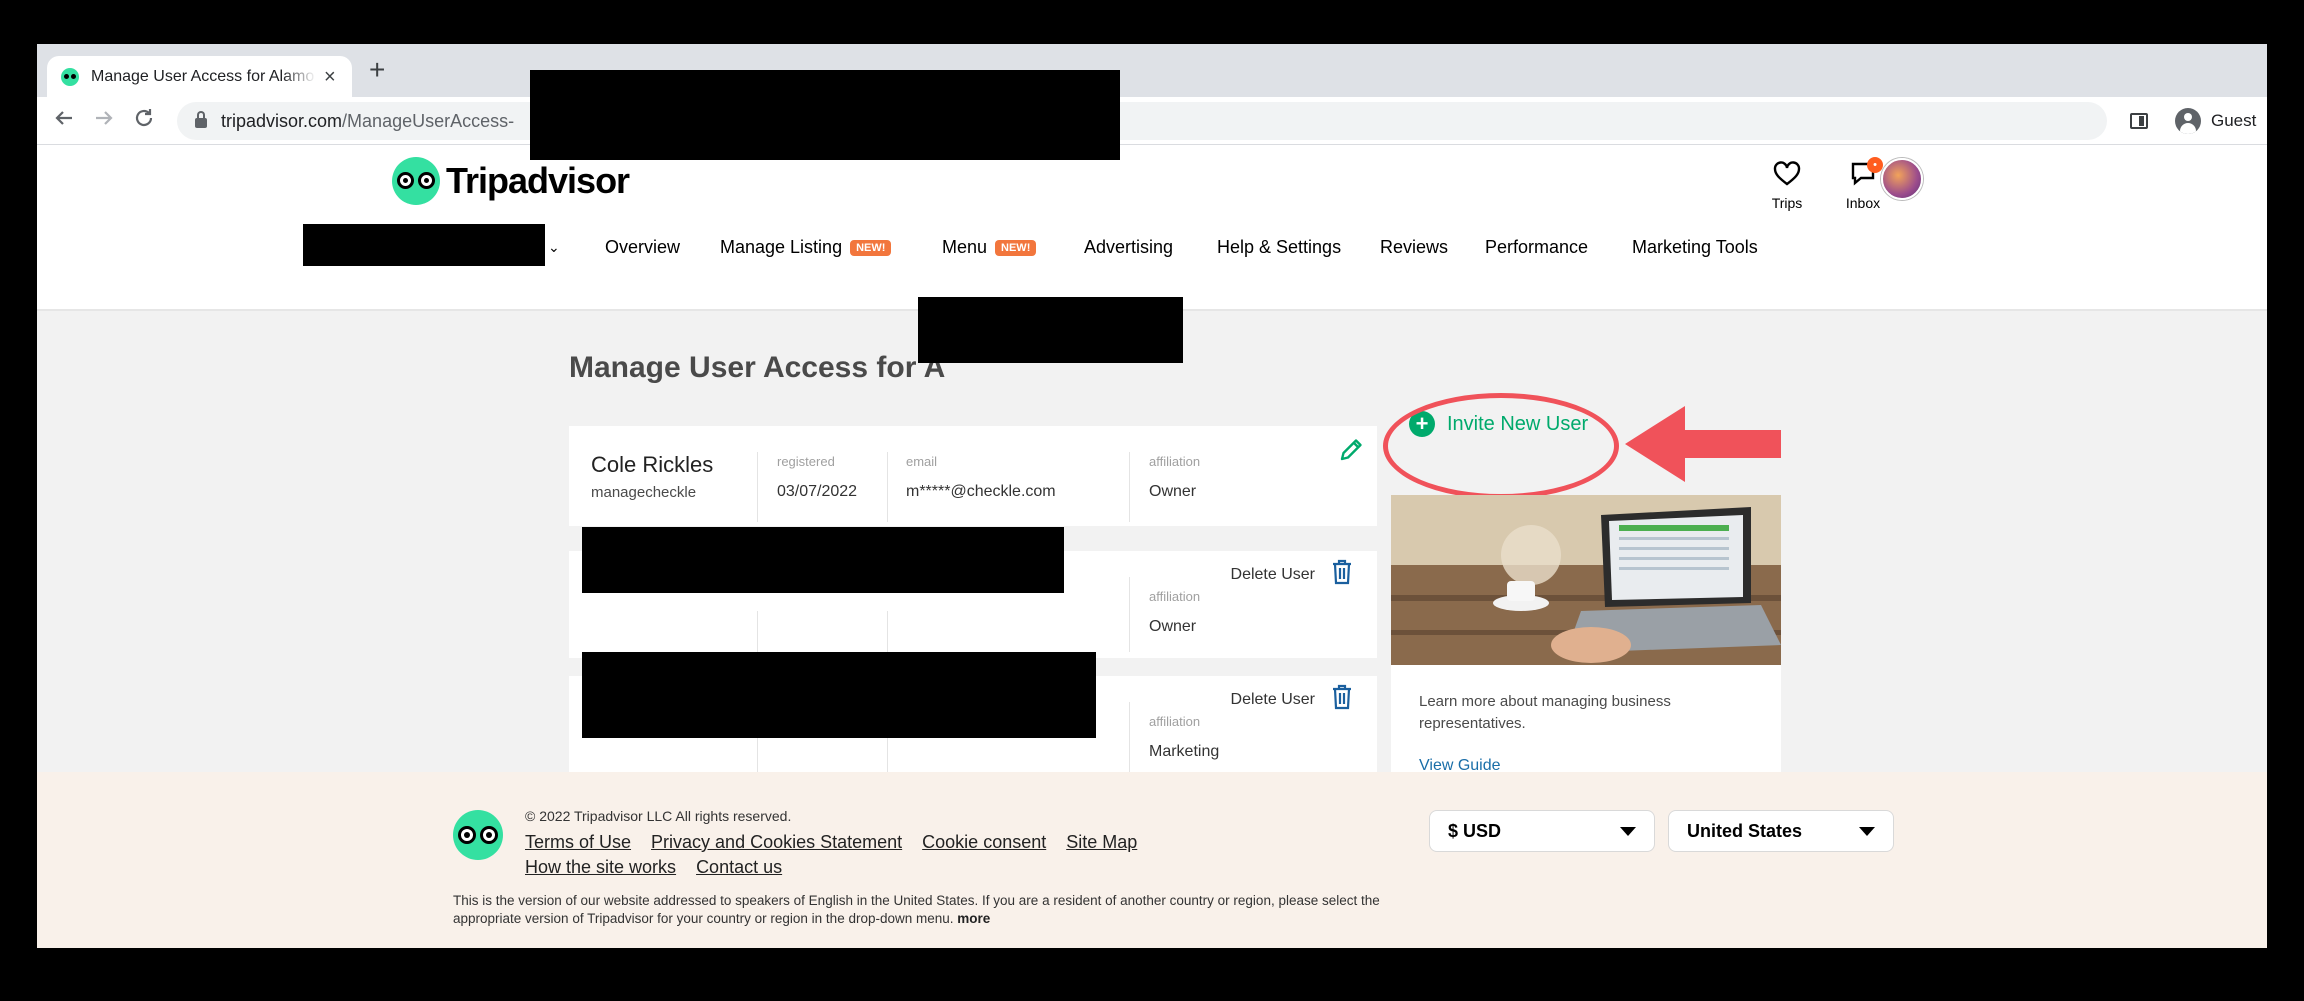  Describe the element at coordinates (201, 119) in the screenshot. I see `lock-icon` at that location.